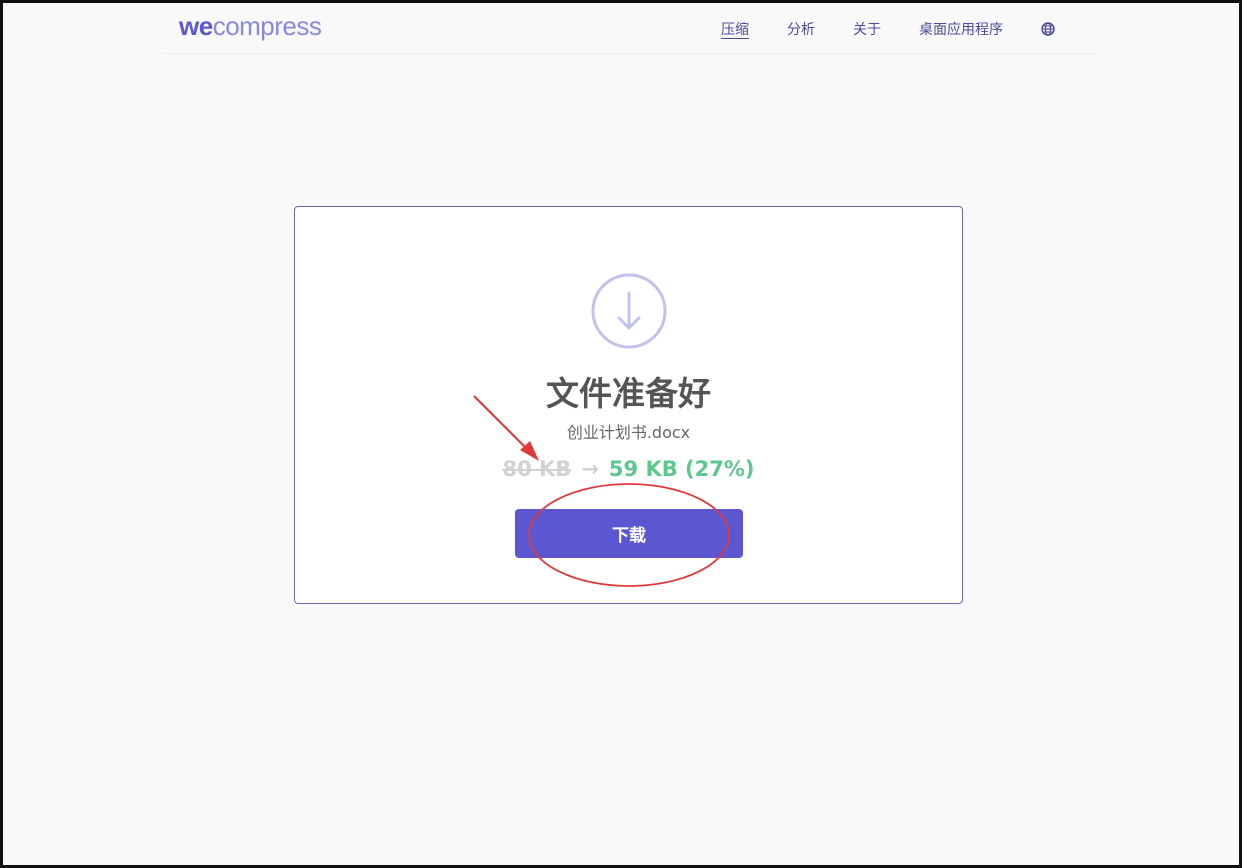  I want to click on arrow-right-icon: →, so click(590, 469).